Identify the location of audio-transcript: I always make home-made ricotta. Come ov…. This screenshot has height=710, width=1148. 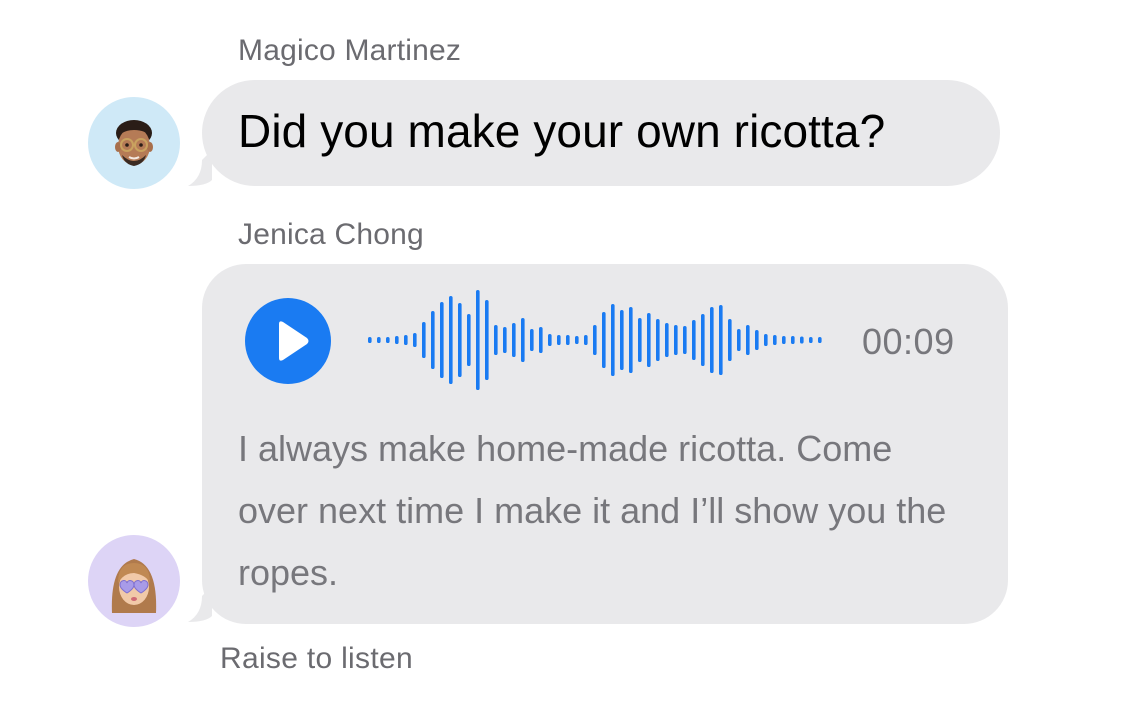
(592, 510).